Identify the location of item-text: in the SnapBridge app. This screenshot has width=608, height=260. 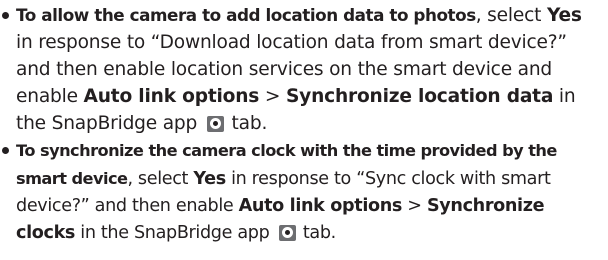
(175, 233).